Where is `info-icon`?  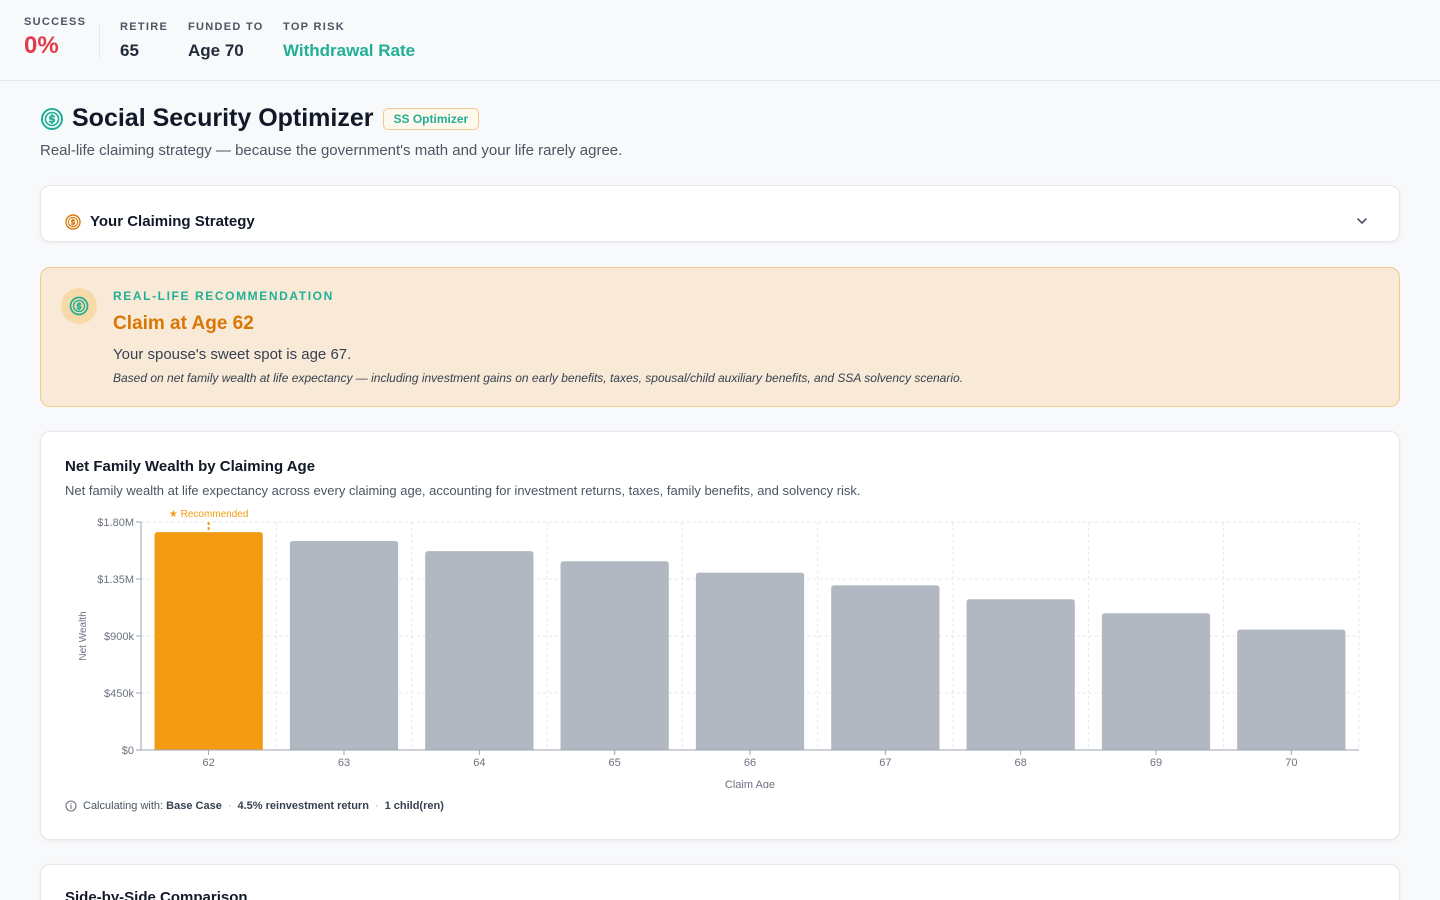 info-icon is located at coordinates (71, 806).